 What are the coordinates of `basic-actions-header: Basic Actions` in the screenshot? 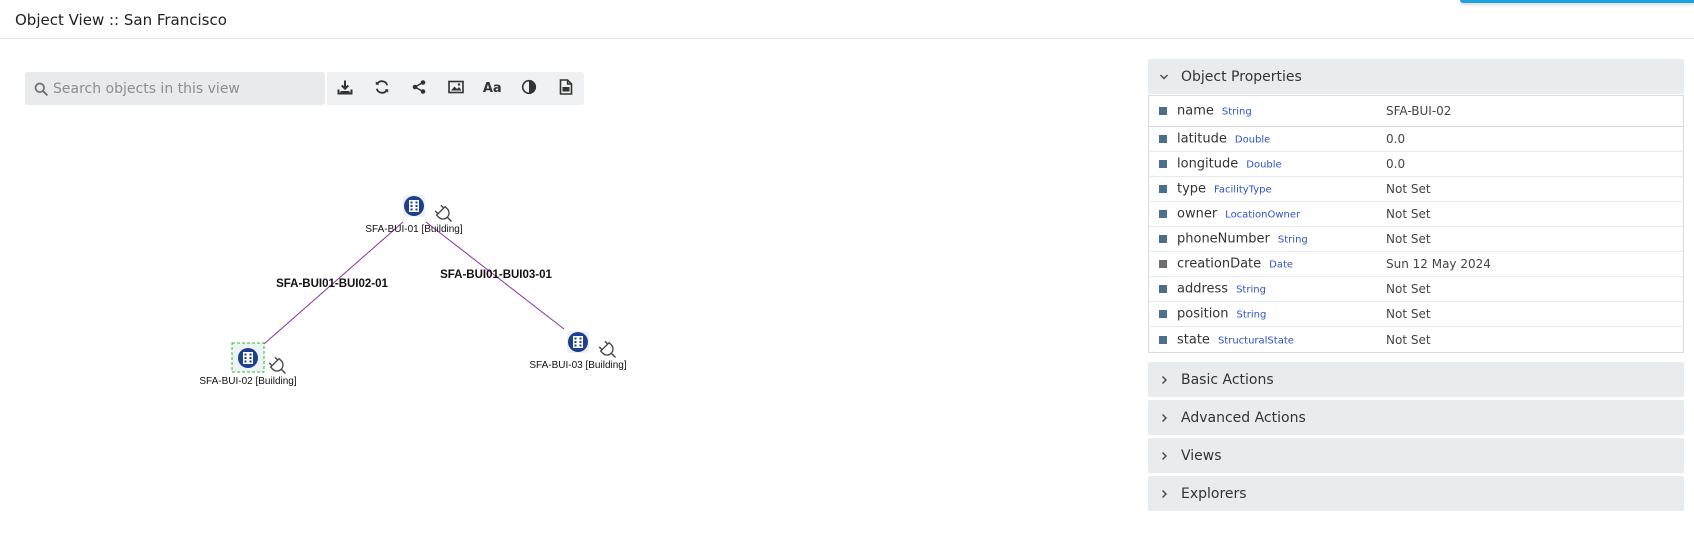 It's located at (1416, 379).